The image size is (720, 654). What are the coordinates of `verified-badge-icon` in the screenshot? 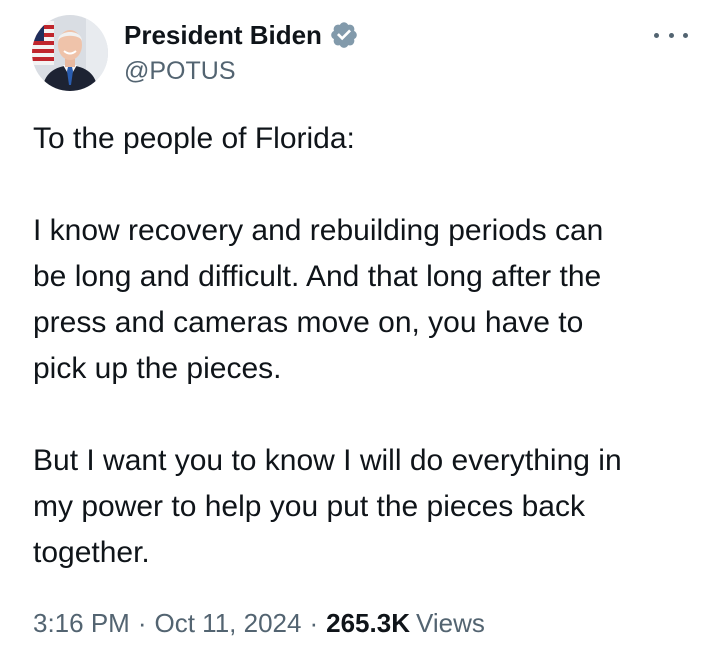 It's located at (344, 35).